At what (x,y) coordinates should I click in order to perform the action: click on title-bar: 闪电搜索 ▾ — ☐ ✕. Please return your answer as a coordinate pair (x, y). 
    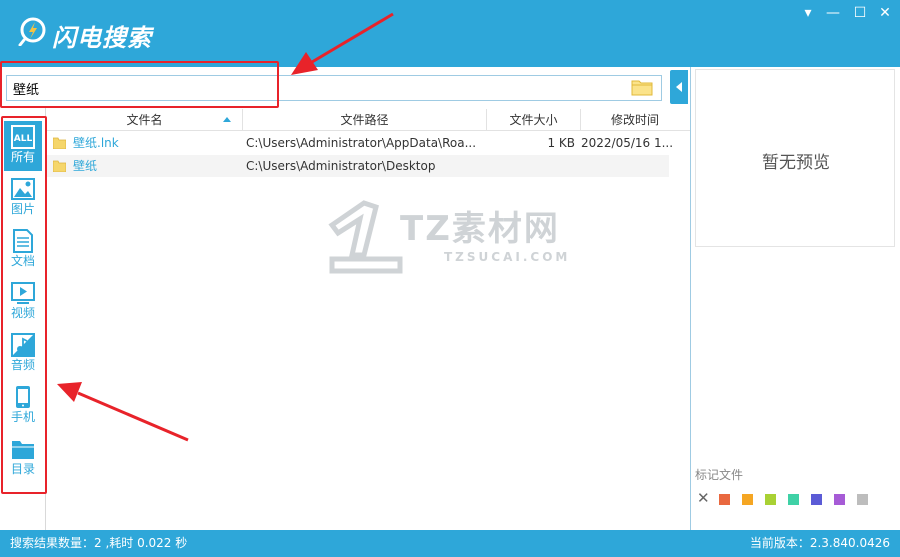
    Looking at the image, I should click on (450, 33).